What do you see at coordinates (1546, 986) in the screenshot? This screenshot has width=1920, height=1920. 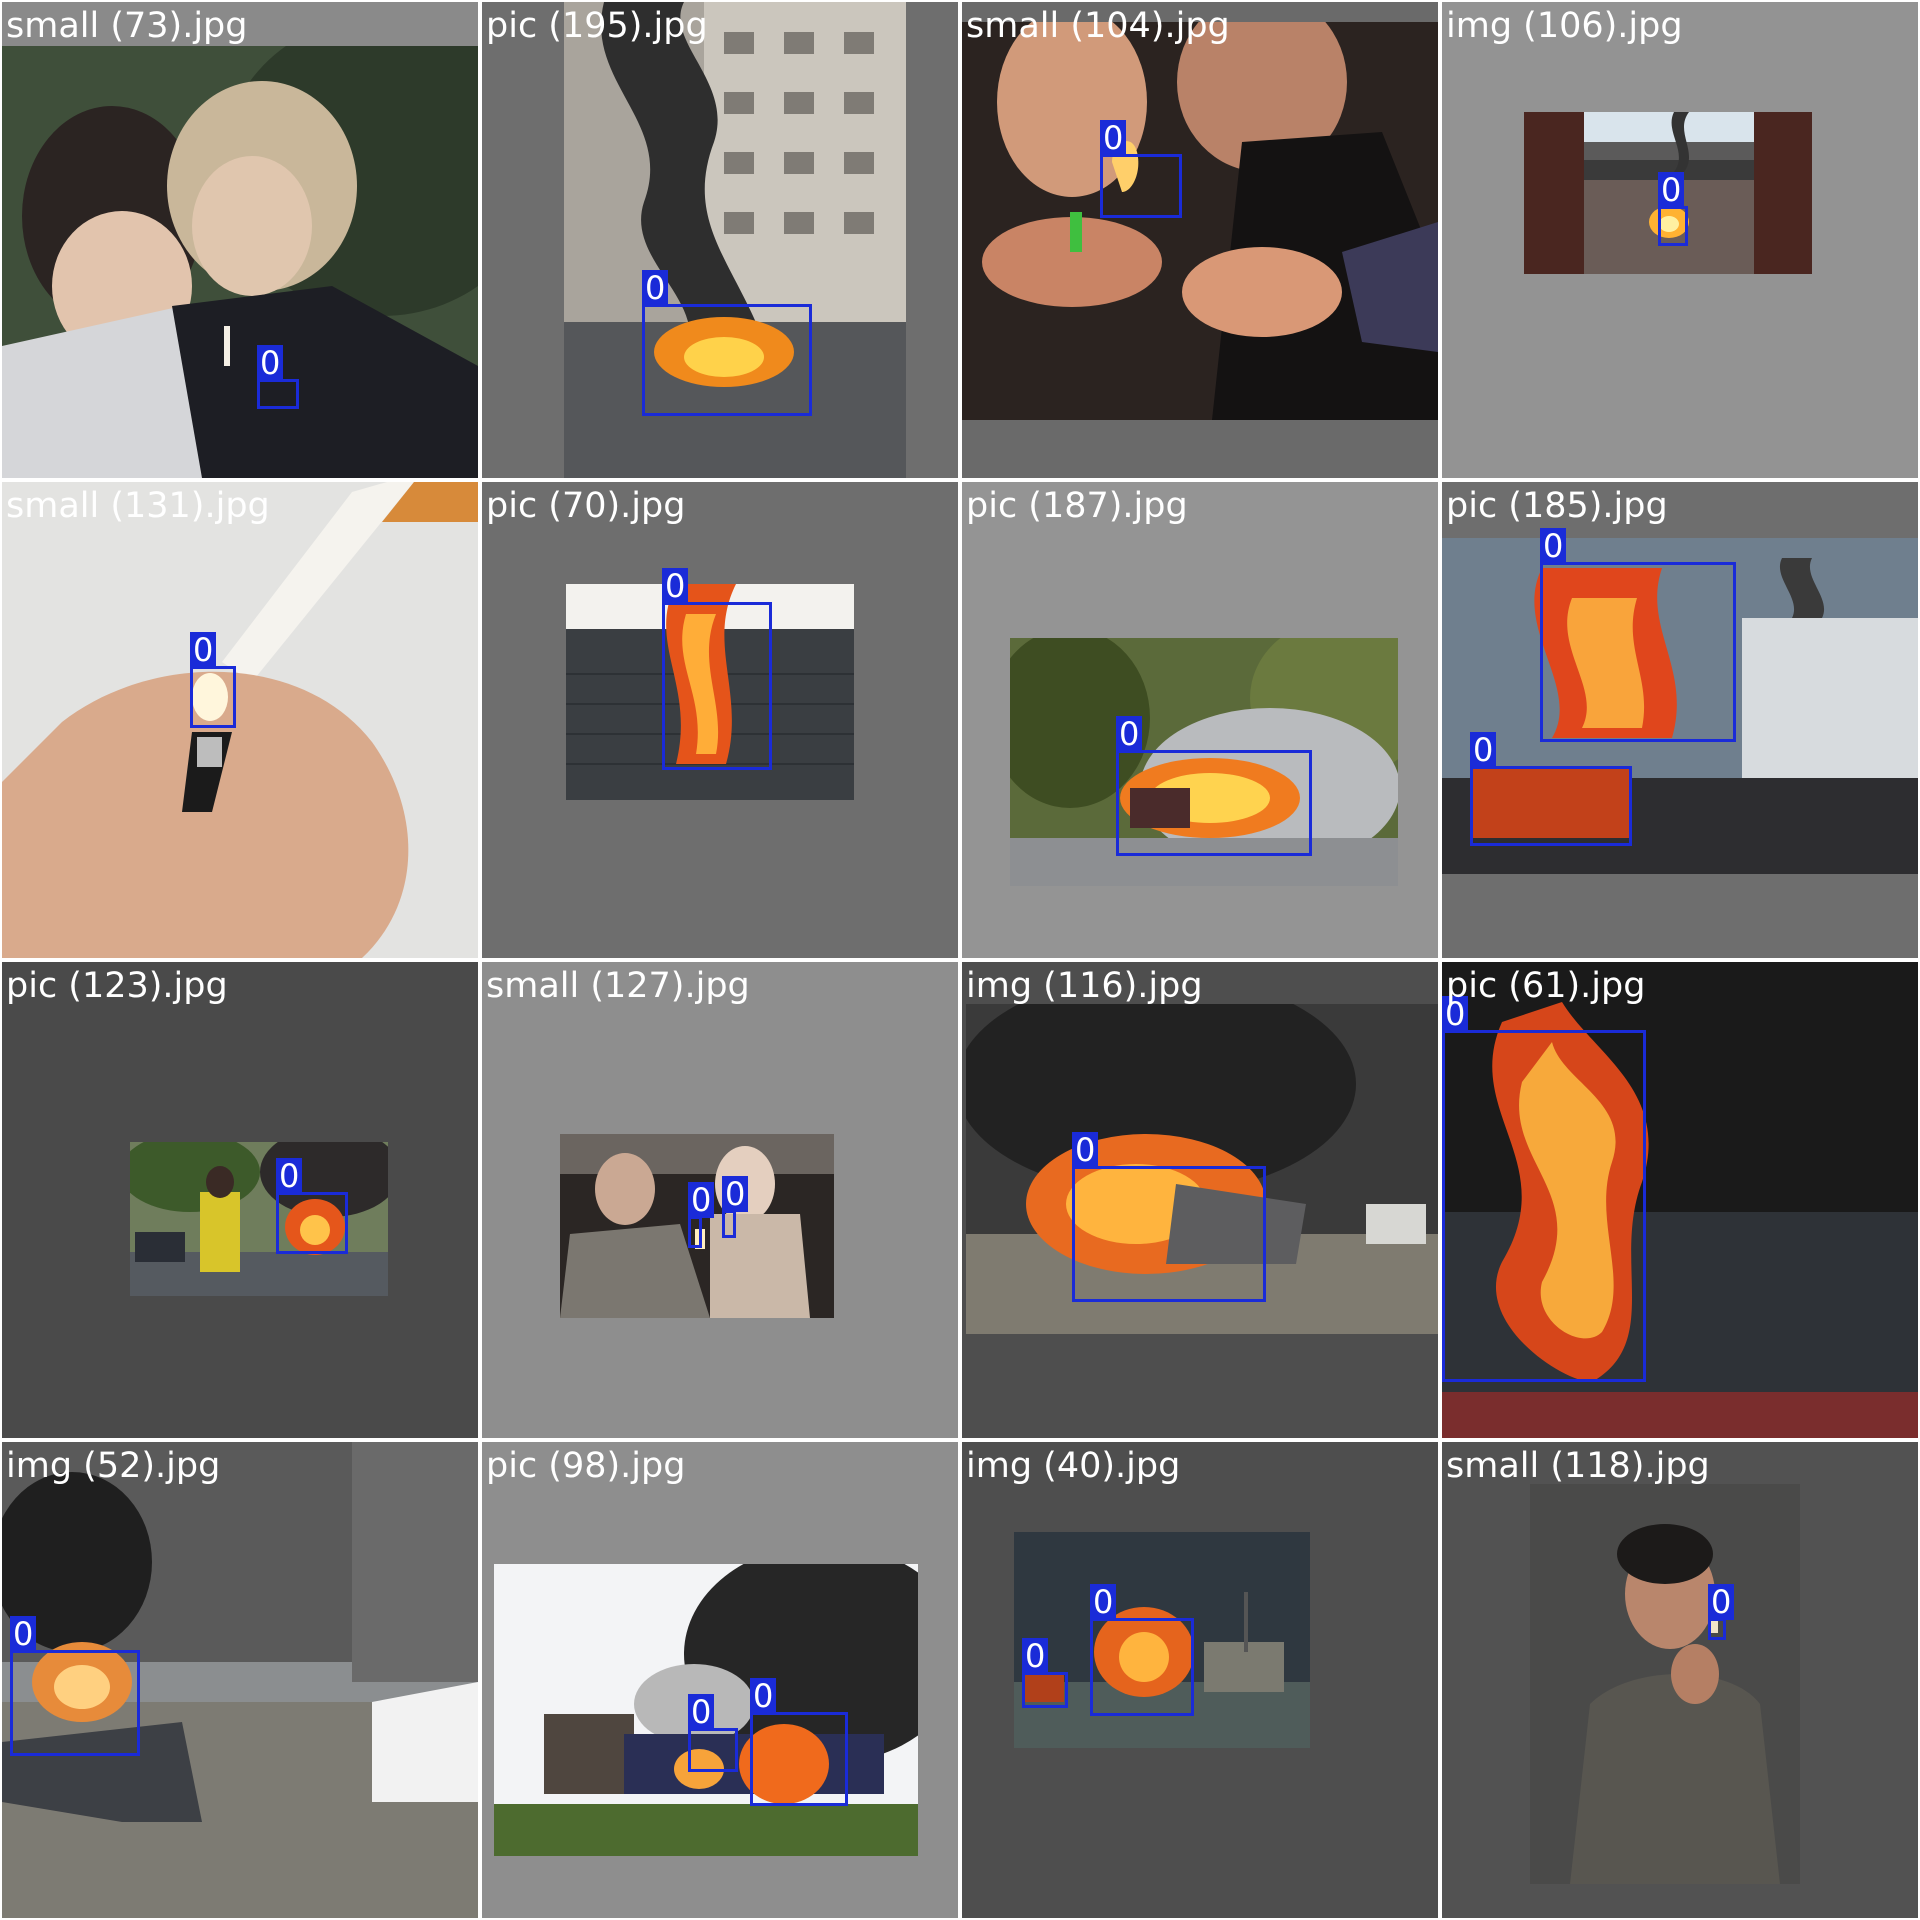 I see `image-filename: pic (61).jpg` at bounding box center [1546, 986].